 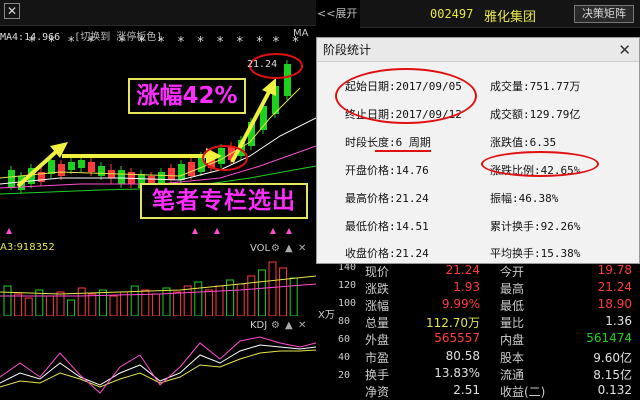 I want to click on volume-indicator-value: A3:918352, so click(x=27, y=247).